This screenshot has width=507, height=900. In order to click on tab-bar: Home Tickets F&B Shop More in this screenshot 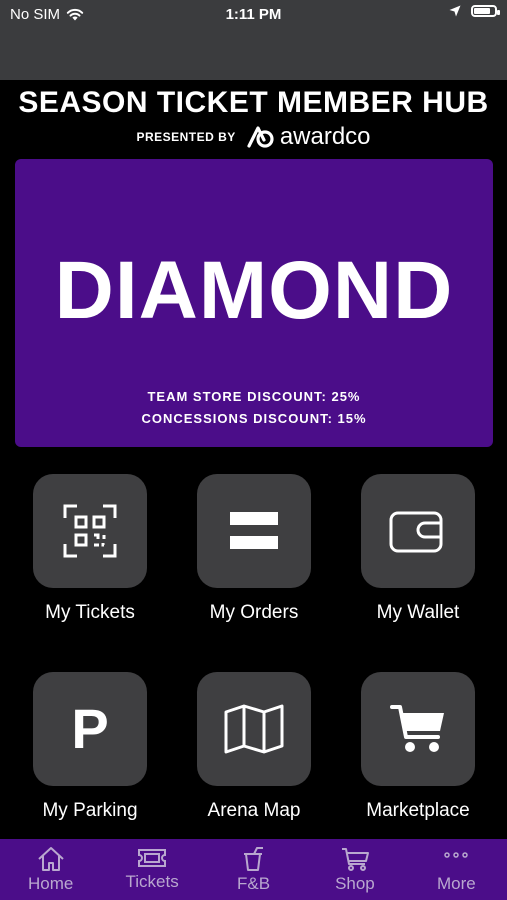, I will do `click(253, 869)`.